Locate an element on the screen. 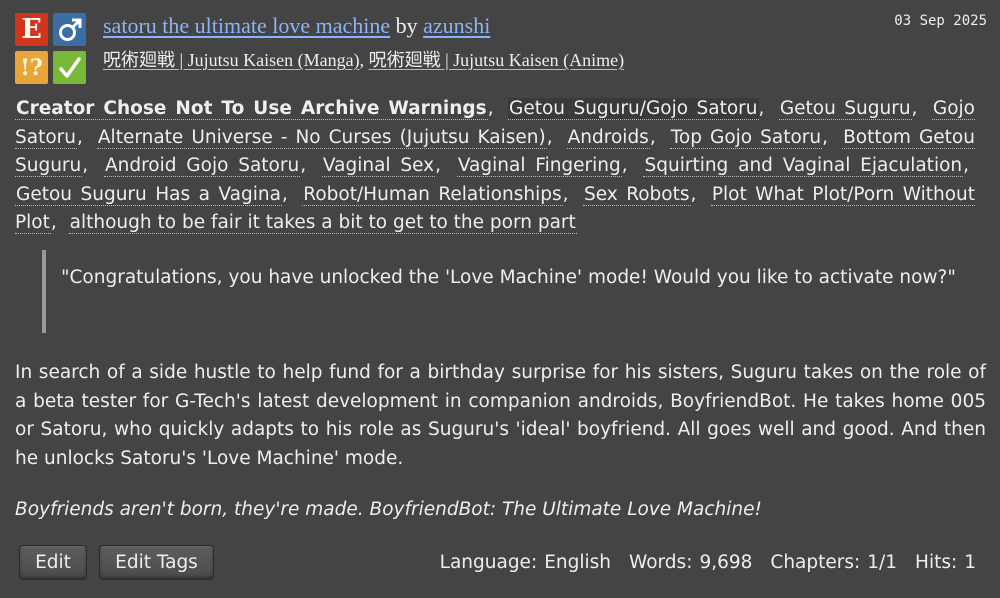 This screenshot has height=598, width=1000. complete-work-icon is located at coordinates (69, 67).